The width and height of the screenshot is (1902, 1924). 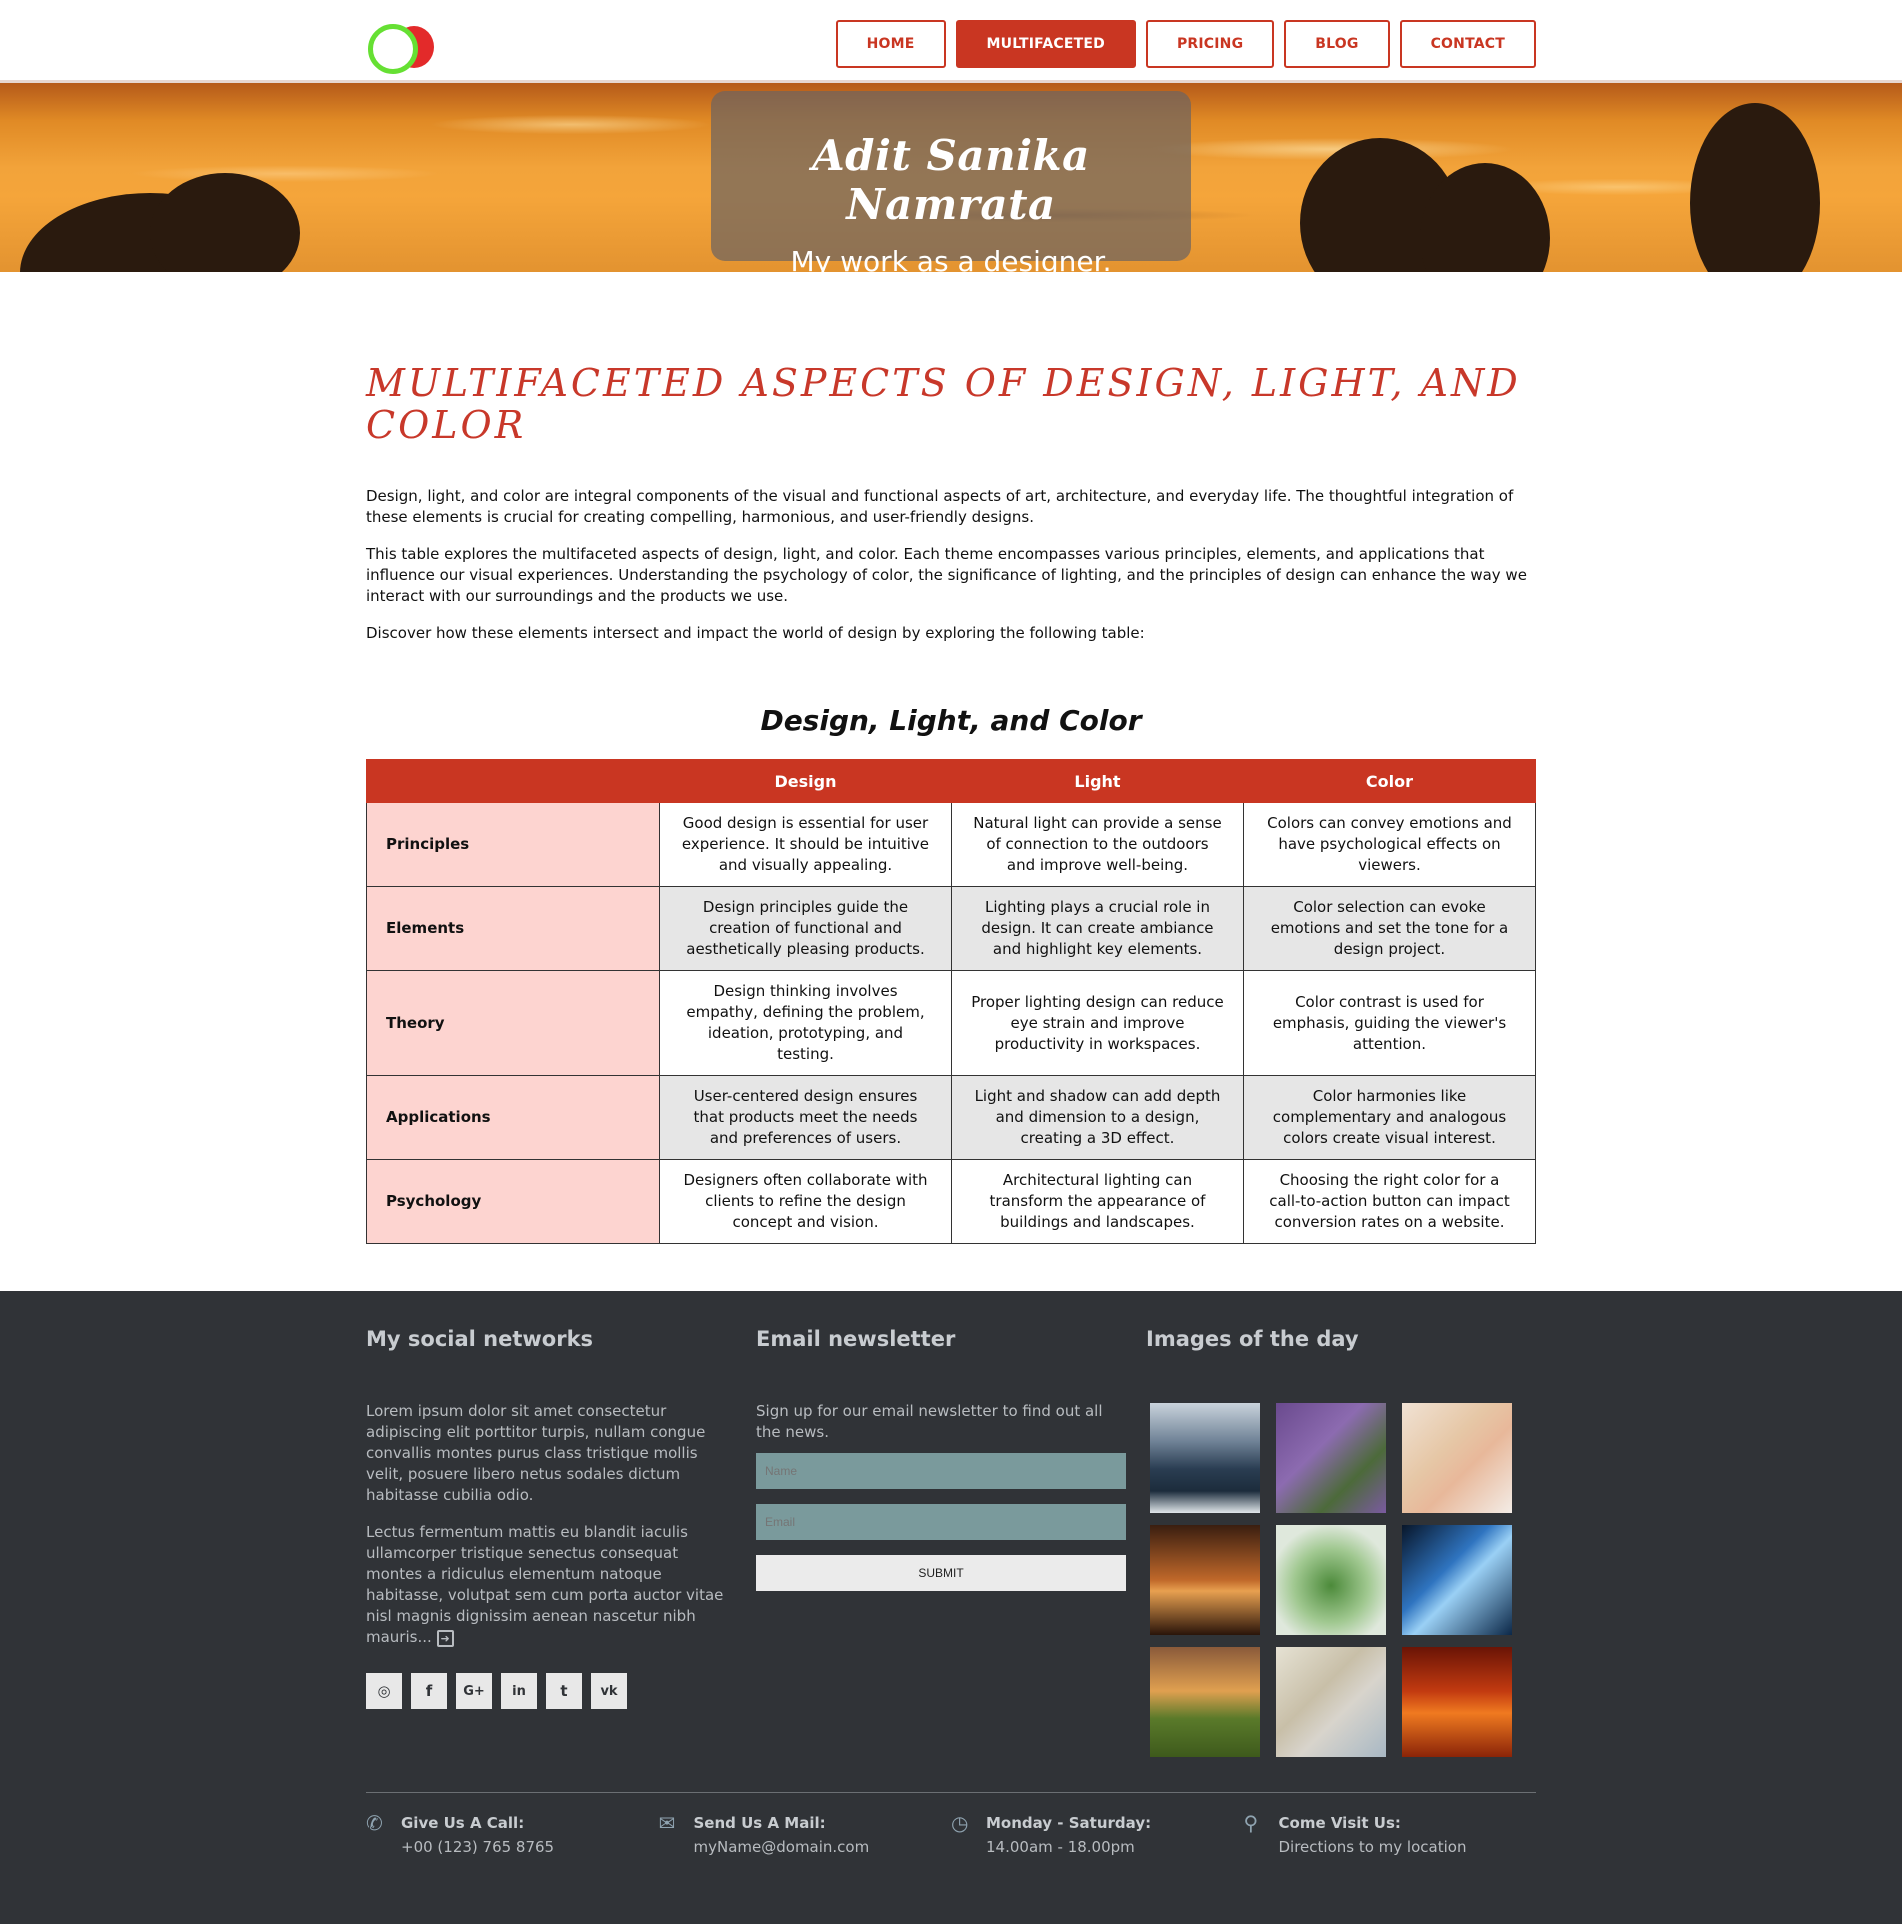 I want to click on row-label: Applications, so click(x=513, y=1117).